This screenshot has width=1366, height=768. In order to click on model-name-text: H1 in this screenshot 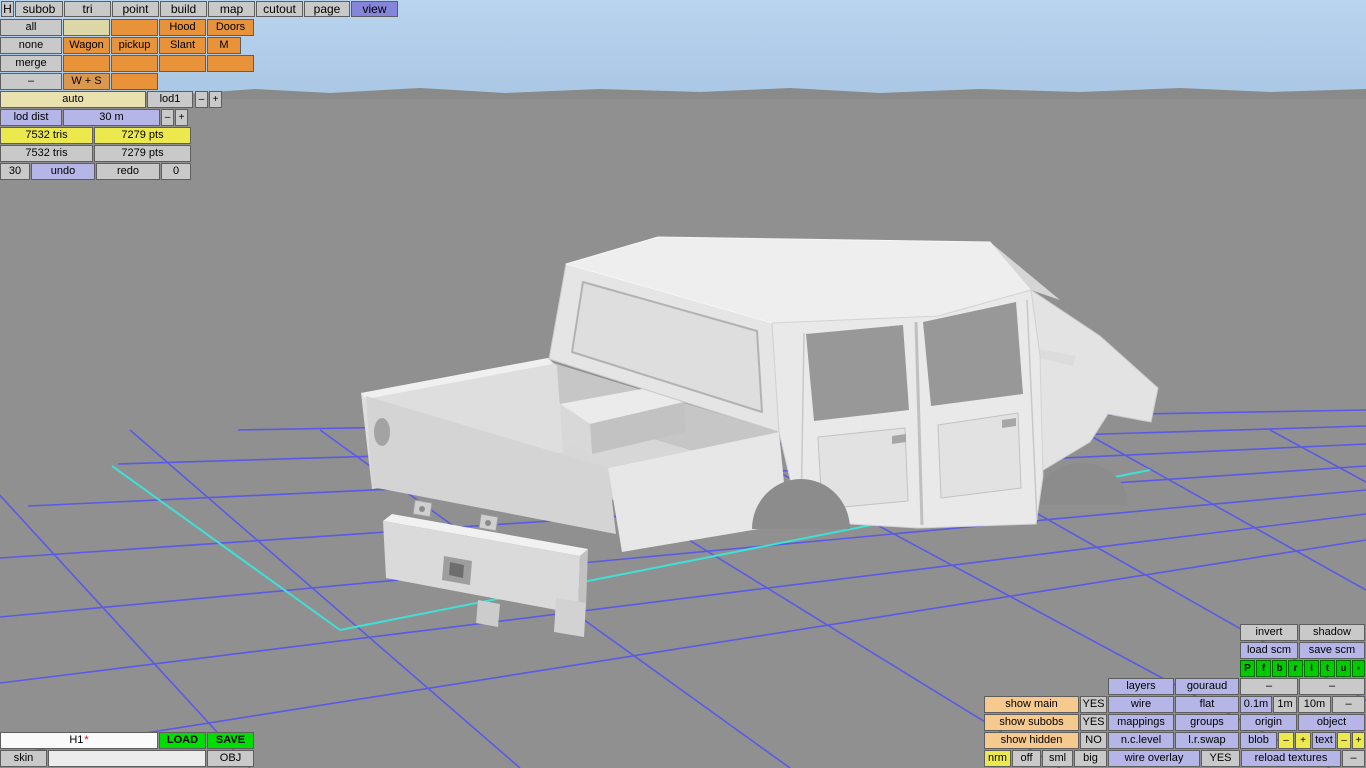, I will do `click(76, 740)`.